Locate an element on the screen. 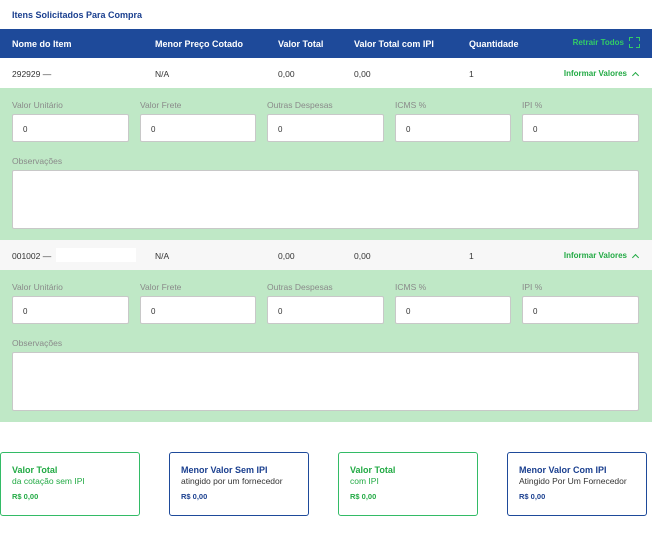 The image size is (659, 533). item-code: 292929 — is located at coordinates (32, 74).